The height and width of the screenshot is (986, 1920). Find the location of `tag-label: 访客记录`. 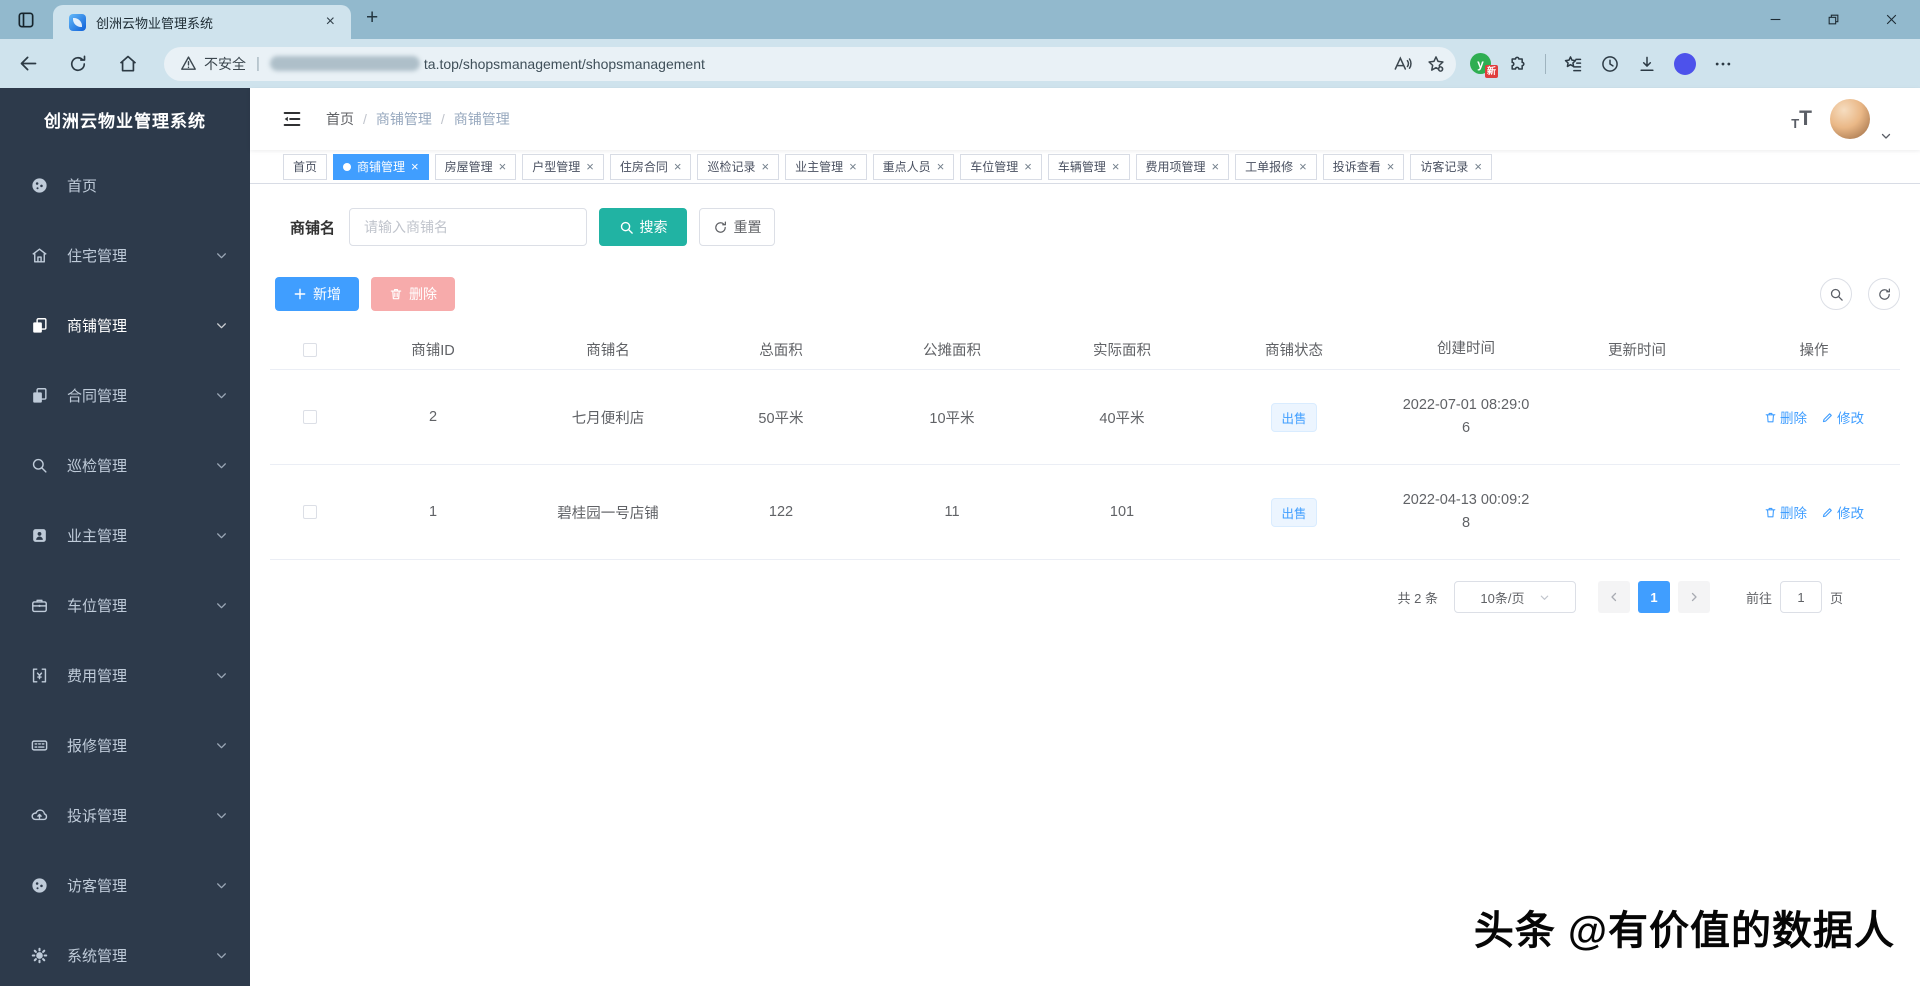

tag-label: 访客记录 is located at coordinates (1444, 167).